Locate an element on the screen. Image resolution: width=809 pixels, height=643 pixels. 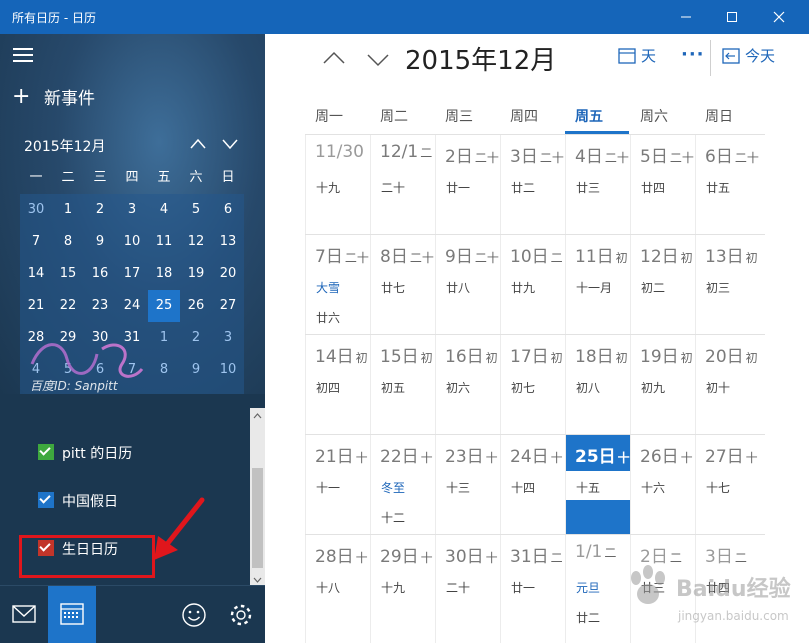
day-cell: 18日初初八 is located at coordinates (597, 384).